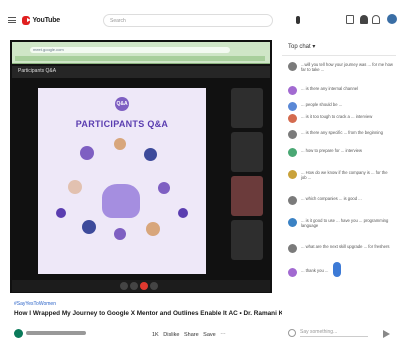 The height and width of the screenshot is (356, 402). I want to click on mic-icon, so click(298, 20).